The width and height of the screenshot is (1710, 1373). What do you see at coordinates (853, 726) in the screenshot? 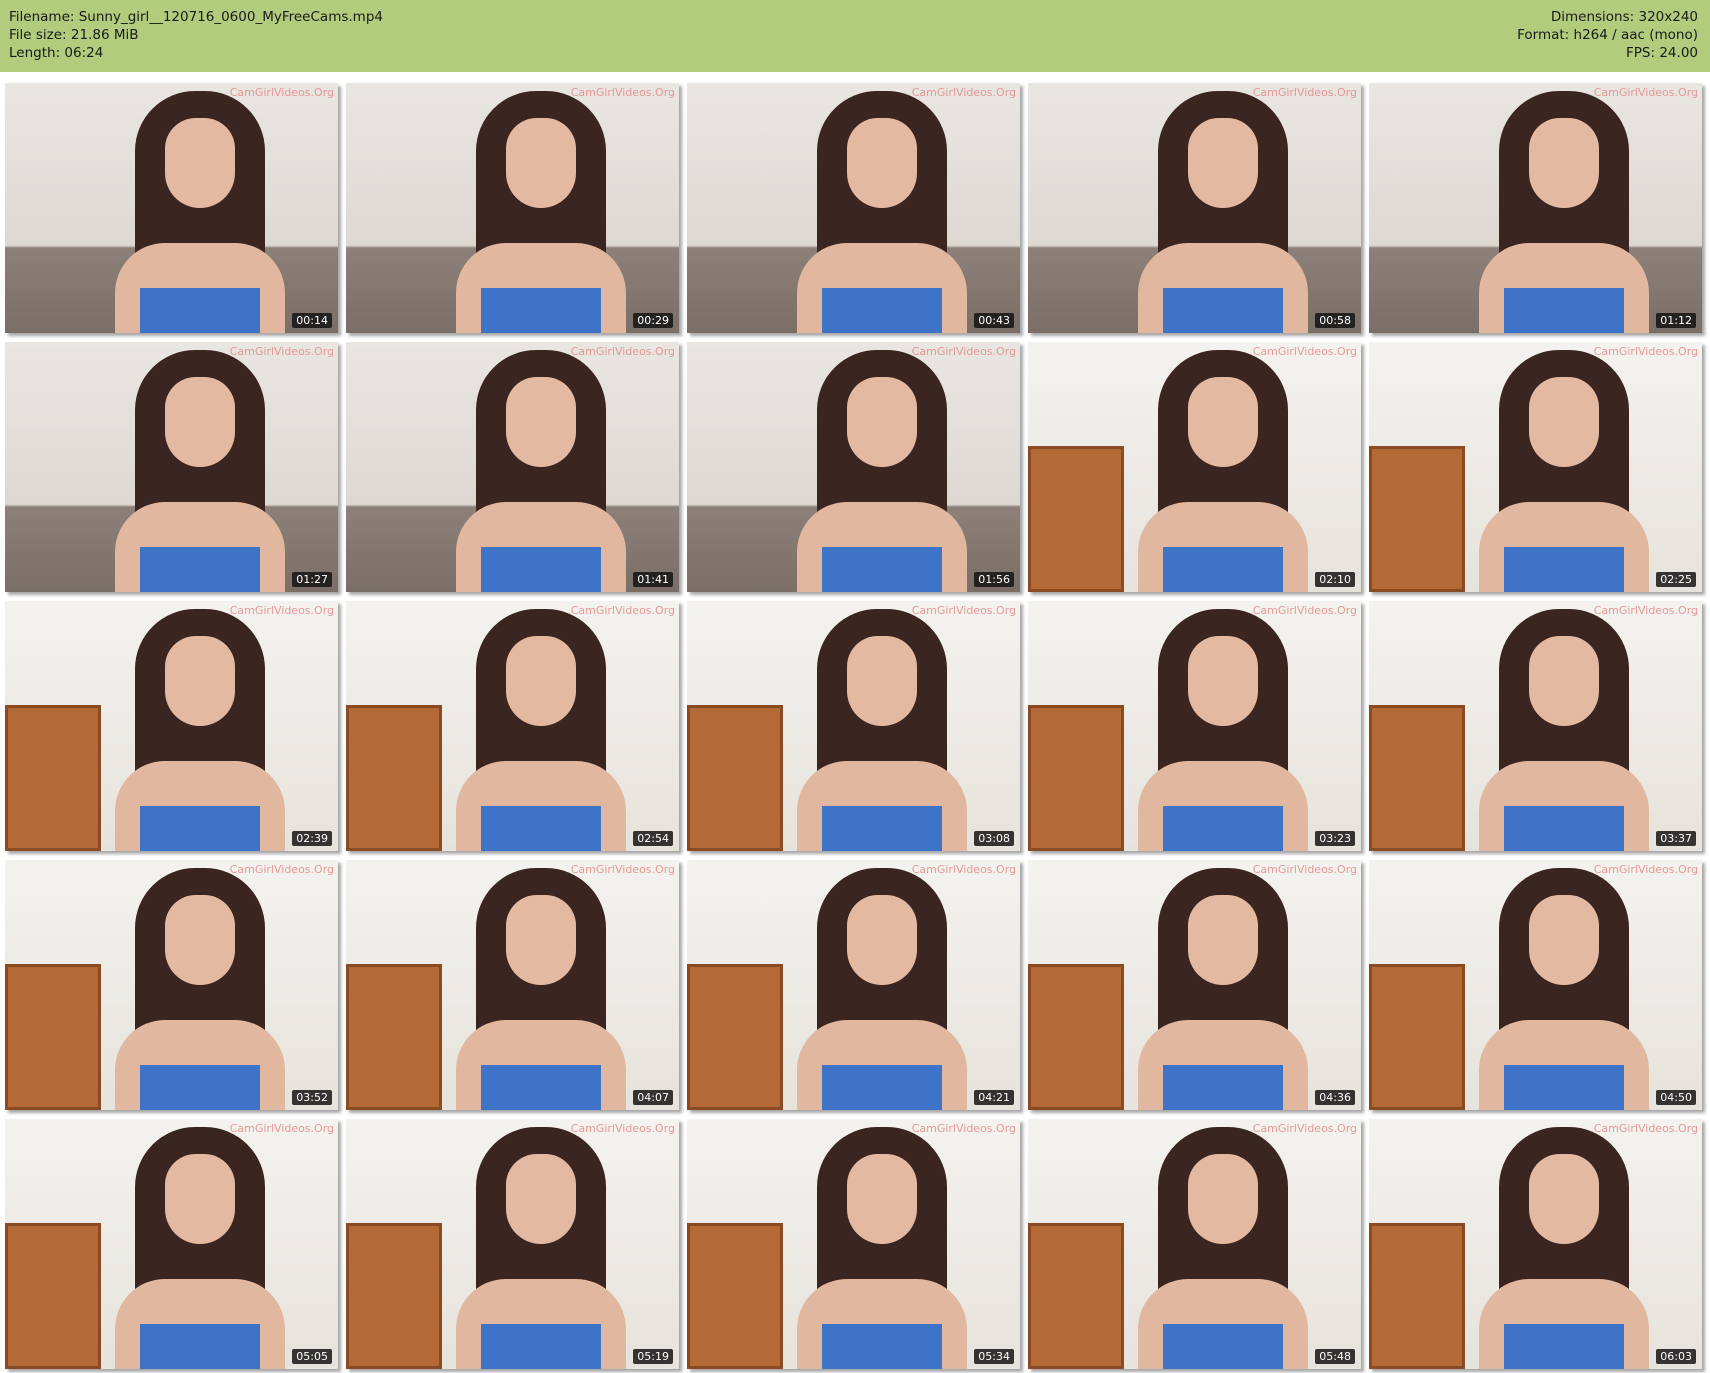
I see `video-thumbnail: CamGirlVideos.Org 03:08` at bounding box center [853, 726].